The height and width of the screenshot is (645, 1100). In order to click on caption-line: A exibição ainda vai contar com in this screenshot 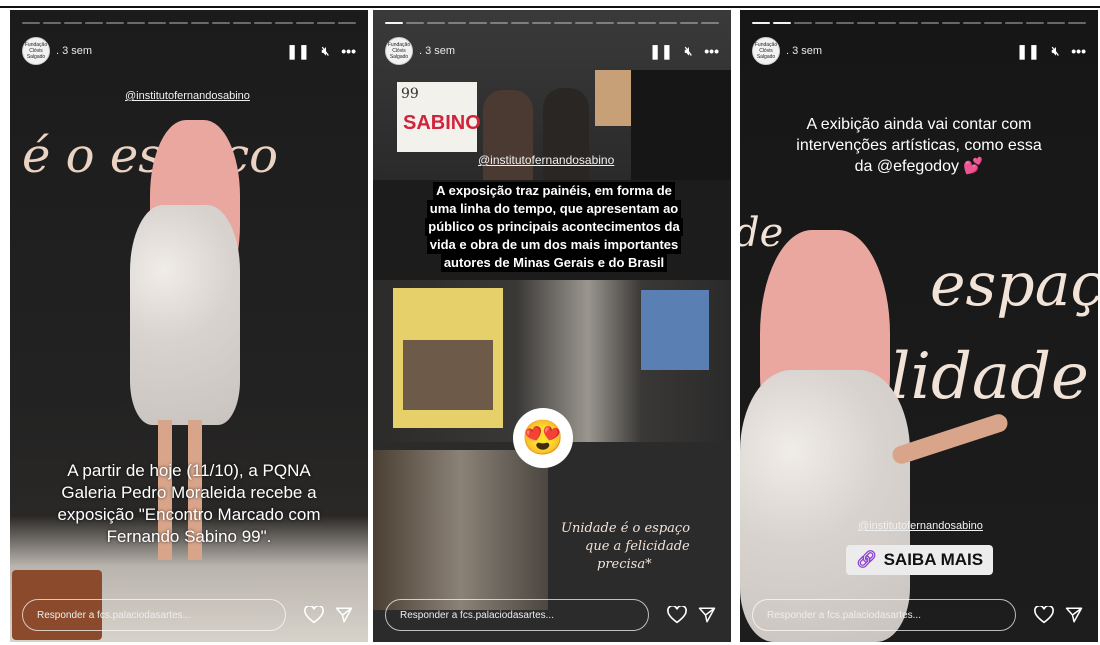, I will do `click(919, 124)`.